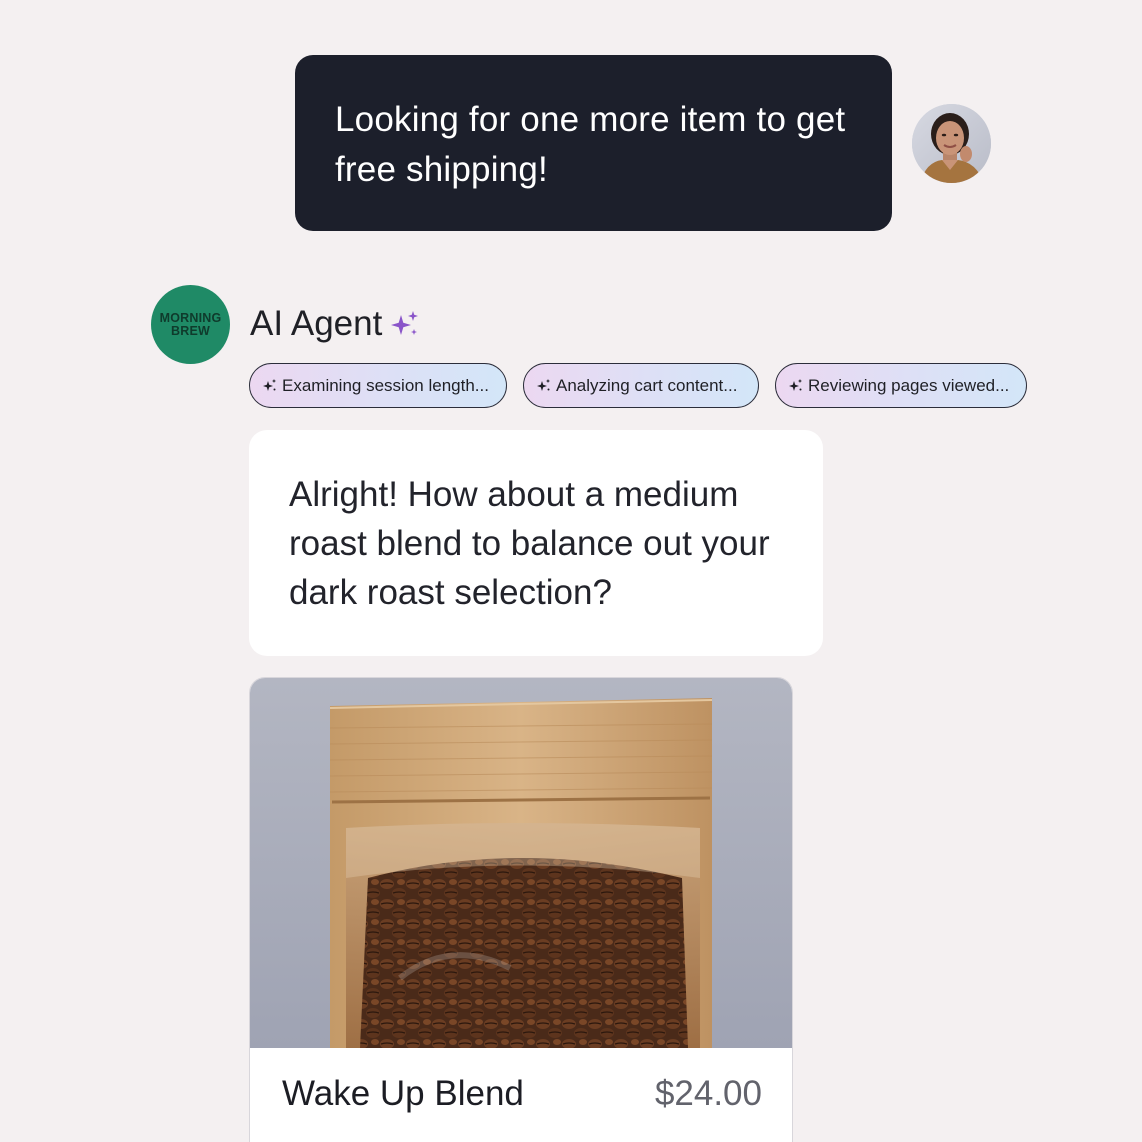  I want to click on agent-name-row: AI Agent, so click(335, 324).